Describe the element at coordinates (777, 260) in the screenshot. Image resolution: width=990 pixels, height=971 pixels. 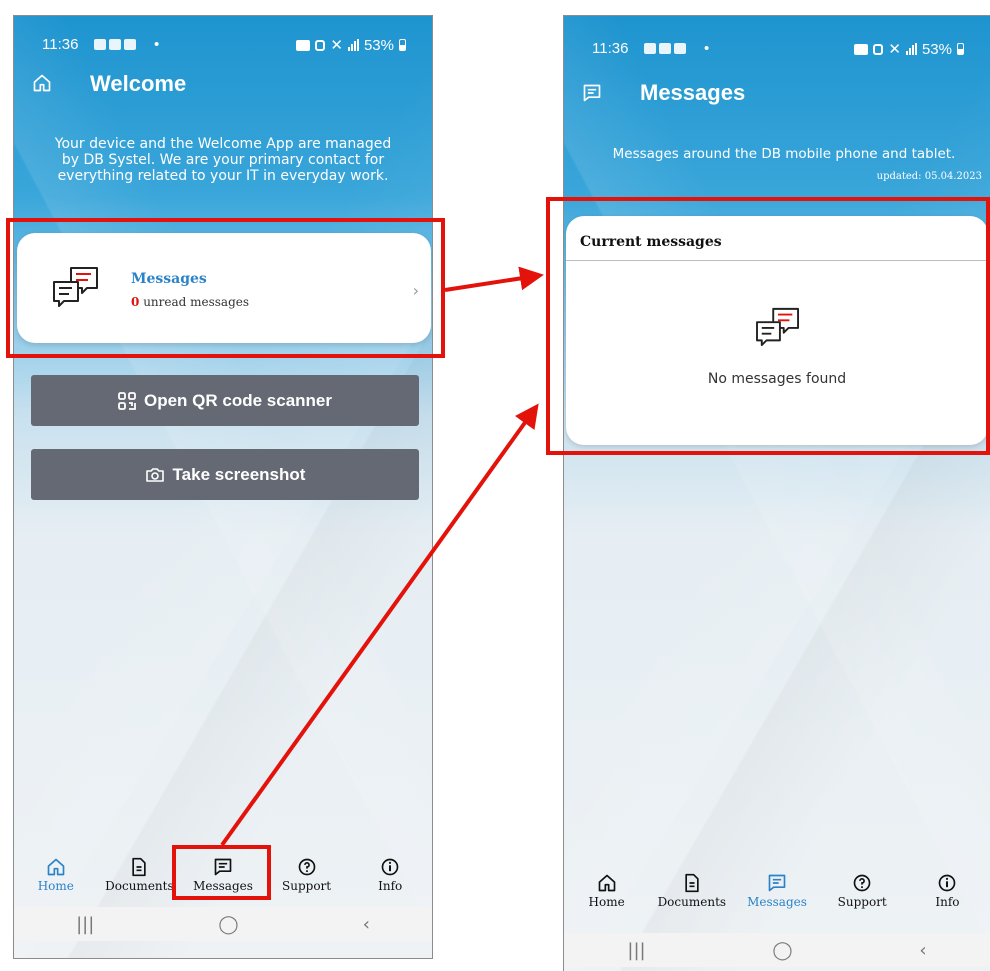
I see `divider` at that location.